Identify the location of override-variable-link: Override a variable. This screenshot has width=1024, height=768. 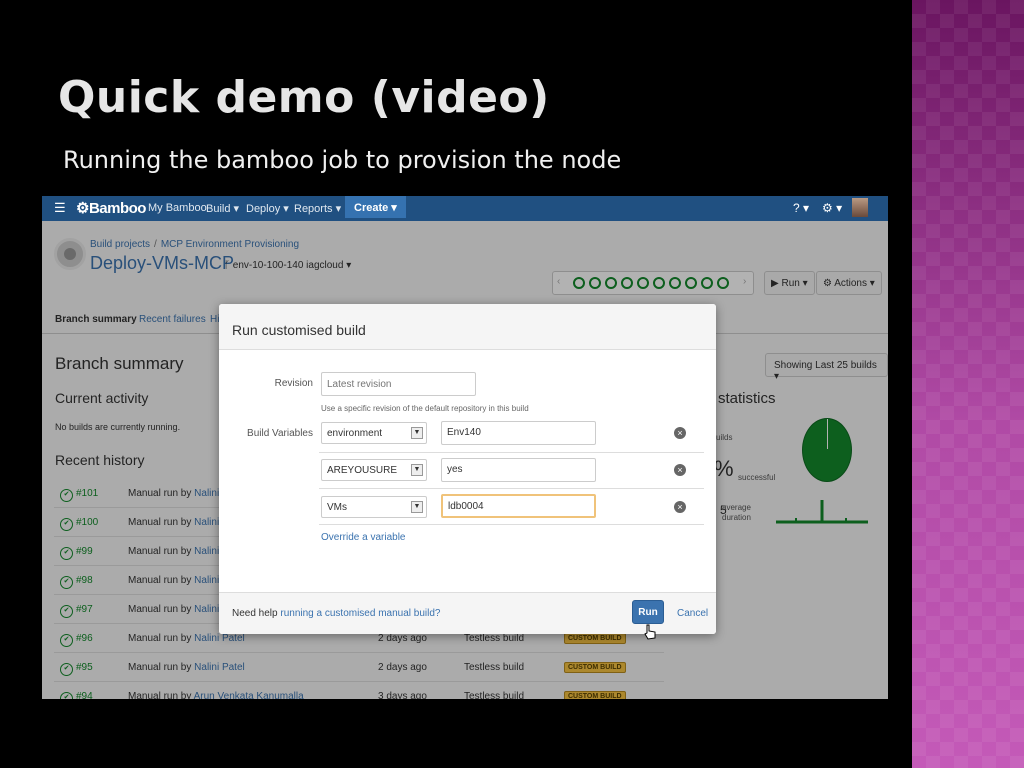
(363, 537).